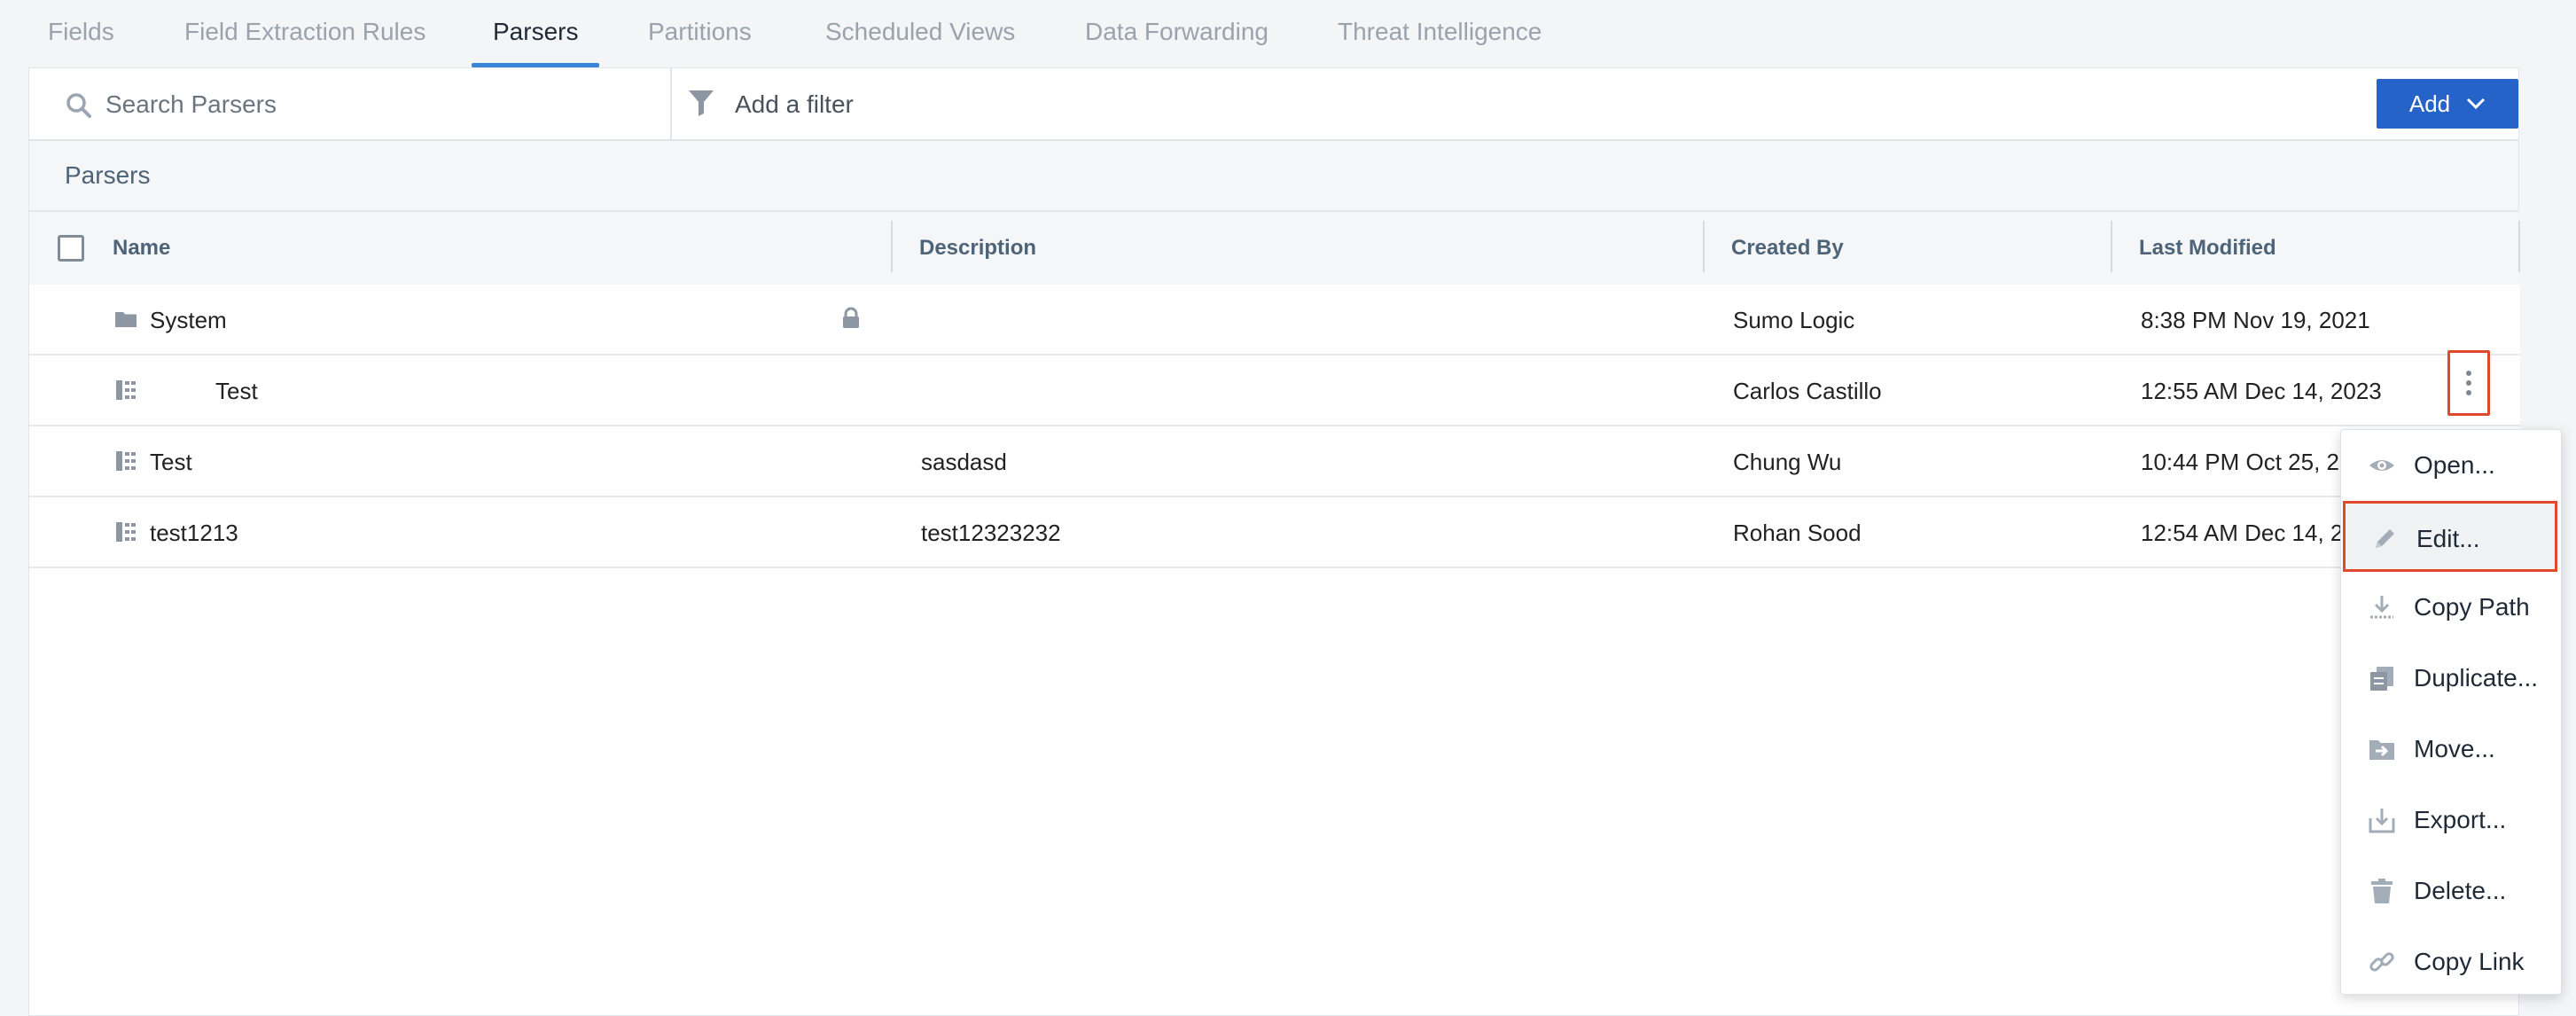 Image resolution: width=2576 pixels, height=1016 pixels. I want to click on copy-path-icon, so click(2381, 607).